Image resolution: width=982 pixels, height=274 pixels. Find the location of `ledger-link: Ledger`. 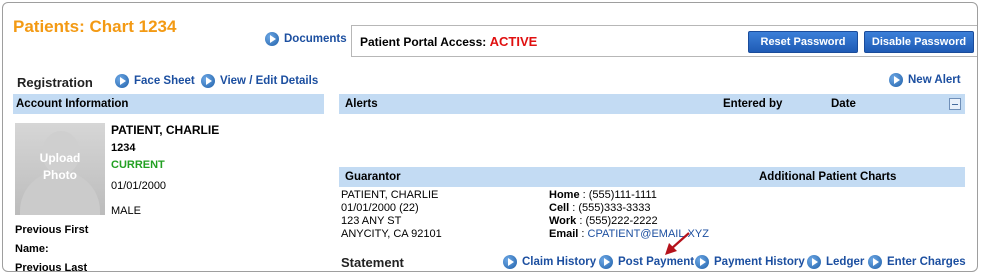

ledger-link: Ledger is located at coordinates (835, 262).